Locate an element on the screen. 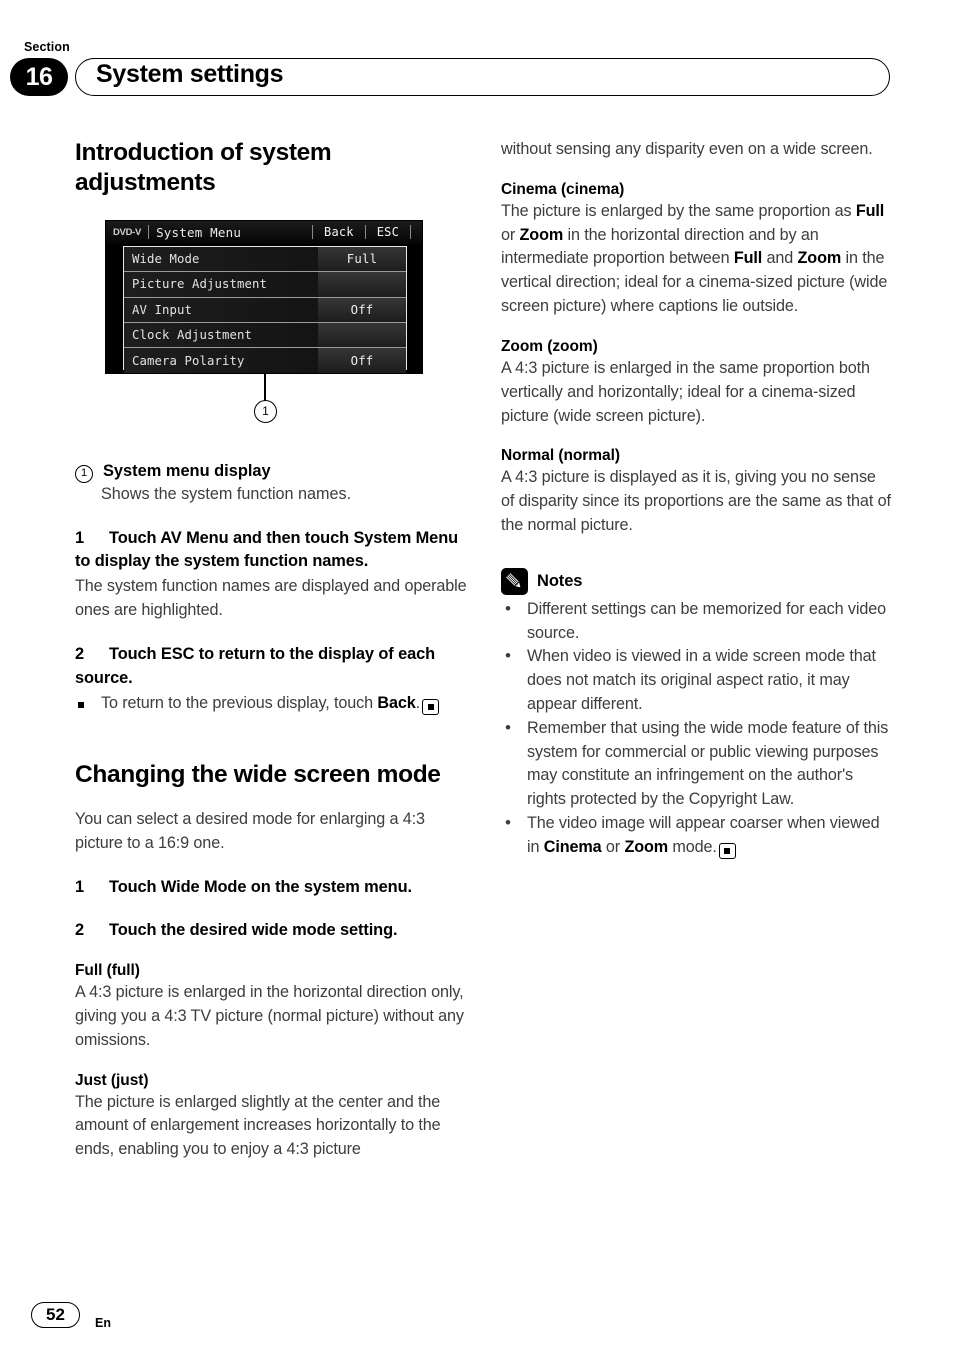 This screenshot has height=1352, width=954. lcd-header-bar: DVD-V System Menu Back ESC is located at coordinates (264, 232).